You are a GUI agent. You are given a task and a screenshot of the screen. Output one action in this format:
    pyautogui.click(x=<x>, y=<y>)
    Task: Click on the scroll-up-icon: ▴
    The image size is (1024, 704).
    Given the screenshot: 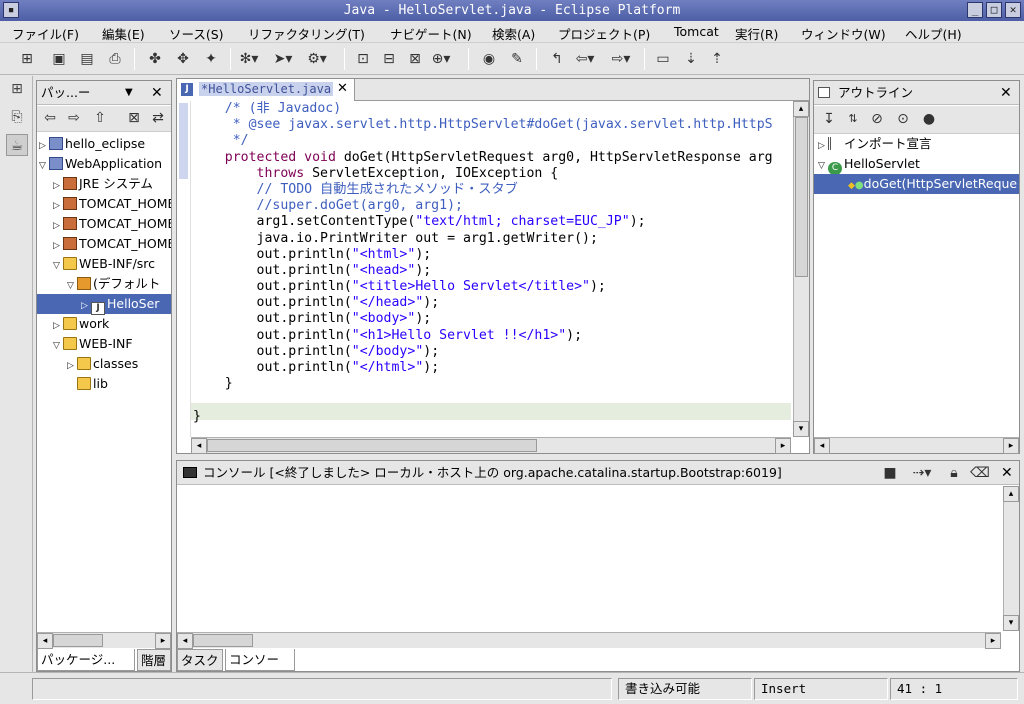 What is the action you would take?
    pyautogui.click(x=801, y=109)
    